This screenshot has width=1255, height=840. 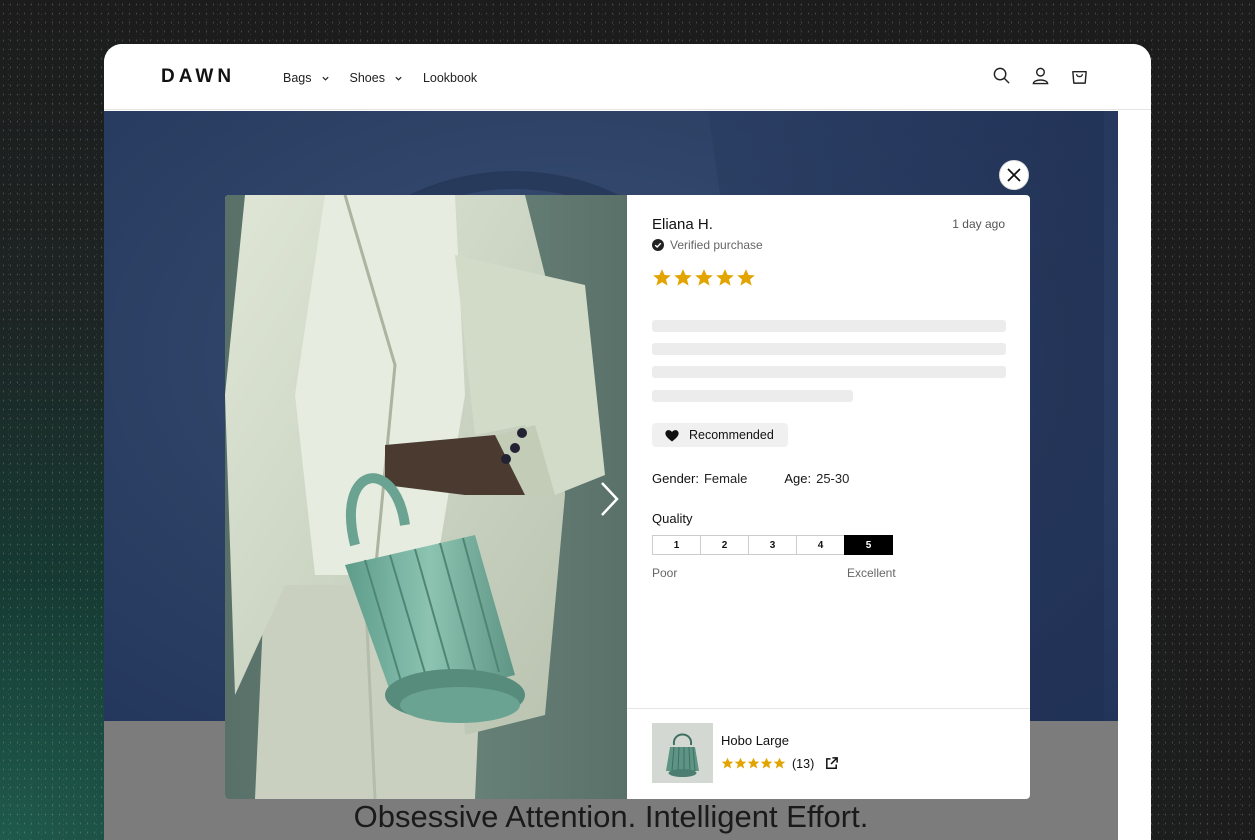 What do you see at coordinates (871, 573) in the screenshot?
I see `quality-max-label: Excellent` at bounding box center [871, 573].